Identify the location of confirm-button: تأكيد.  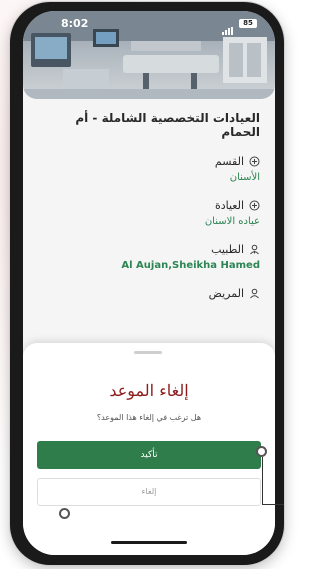
(149, 455).